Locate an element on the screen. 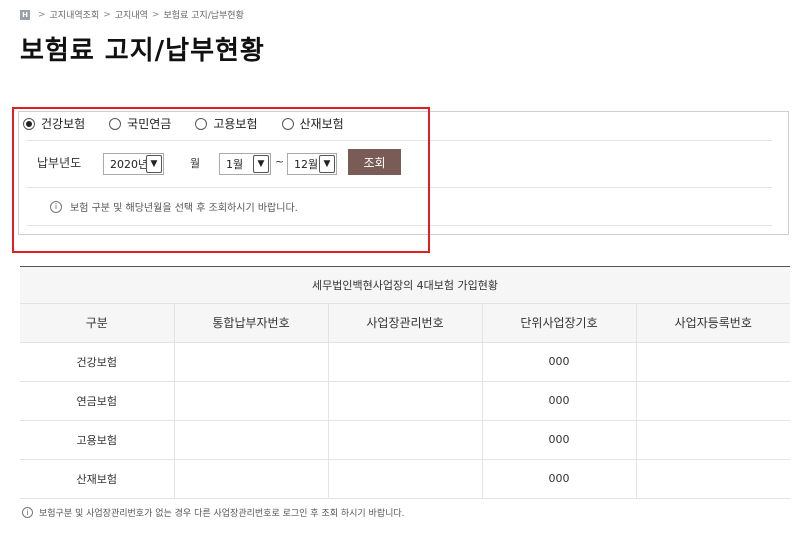  year-select: 2020년 ▼ is located at coordinates (133, 164).